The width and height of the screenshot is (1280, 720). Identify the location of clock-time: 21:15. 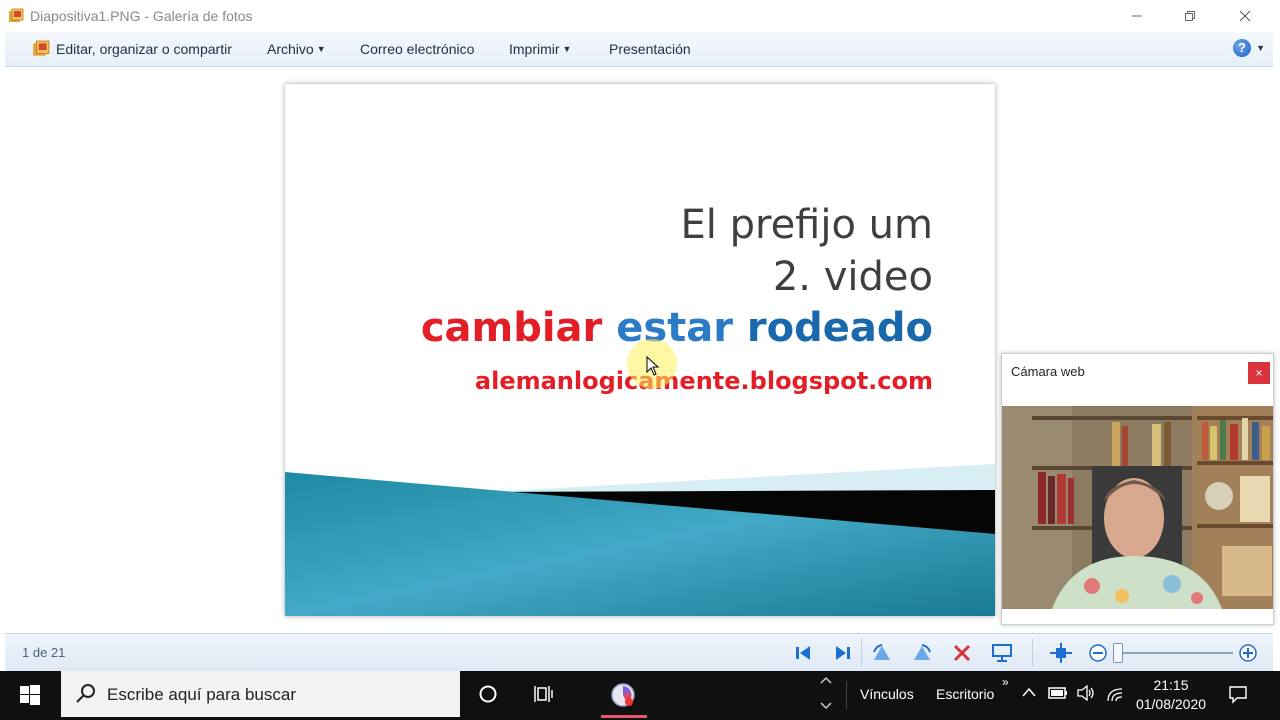
(1171, 685).